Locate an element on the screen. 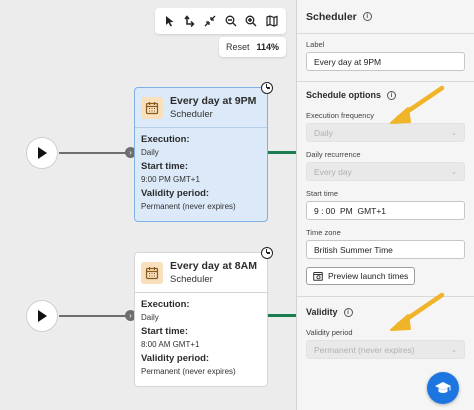  learning-hub-button is located at coordinates (443, 388).